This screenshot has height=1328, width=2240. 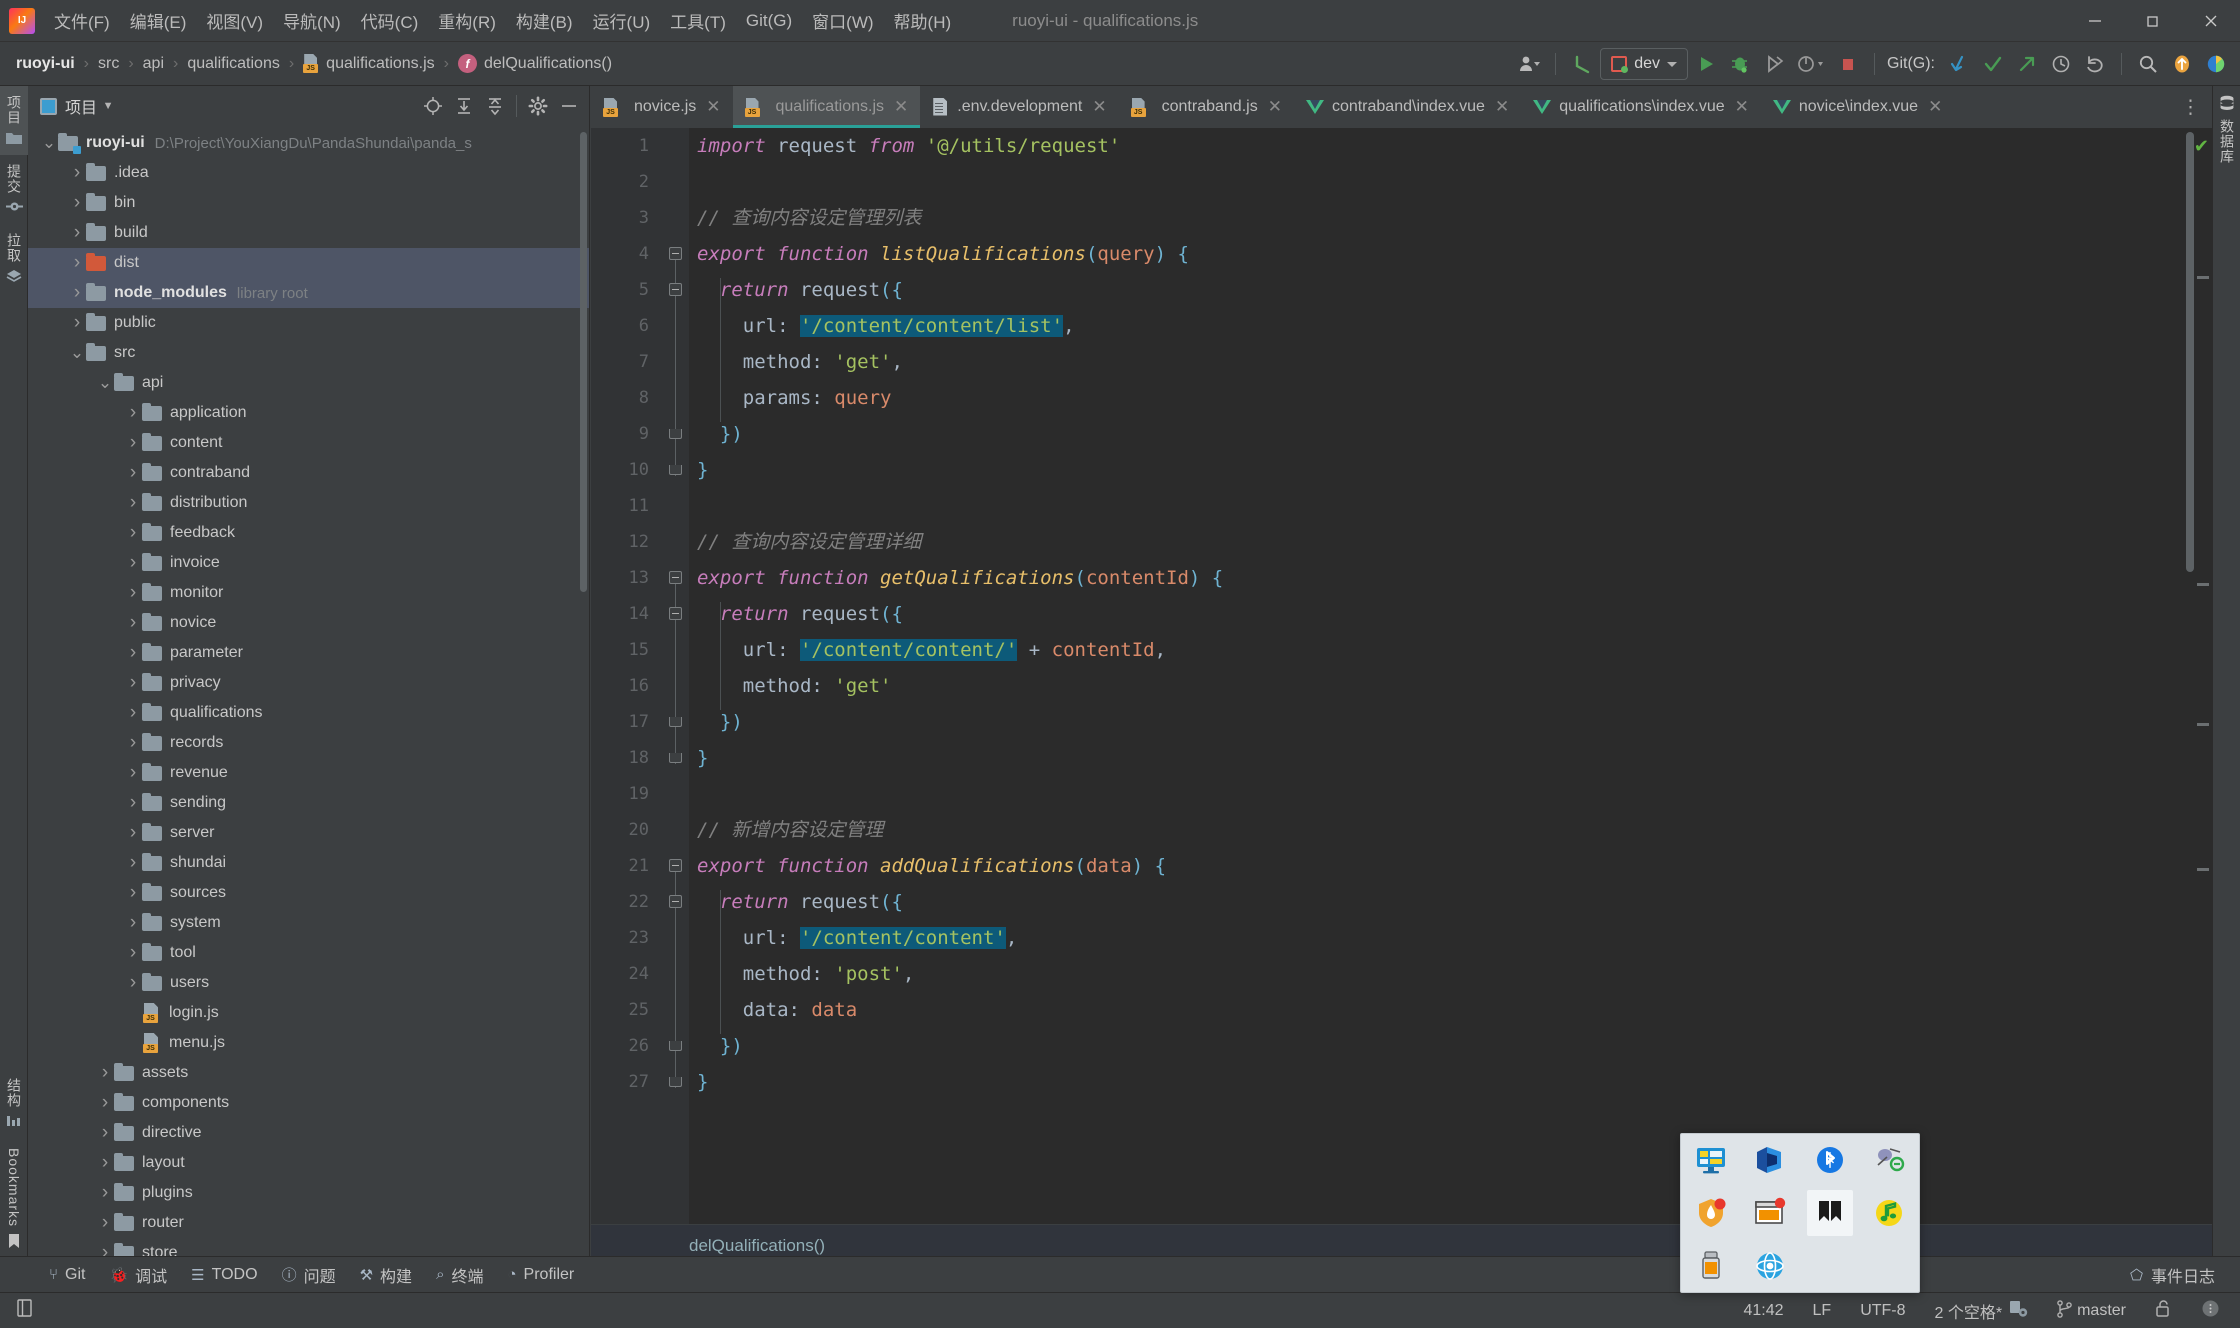 What do you see at coordinates (308, 473) in the screenshot?
I see `tree-node-contraband: › contraband` at bounding box center [308, 473].